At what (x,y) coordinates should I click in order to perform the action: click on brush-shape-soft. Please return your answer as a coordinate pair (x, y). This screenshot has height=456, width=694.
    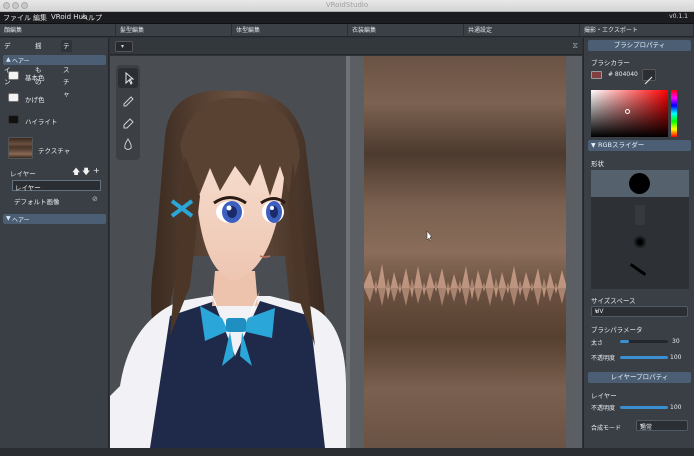
    Looking at the image, I should click on (640, 215).